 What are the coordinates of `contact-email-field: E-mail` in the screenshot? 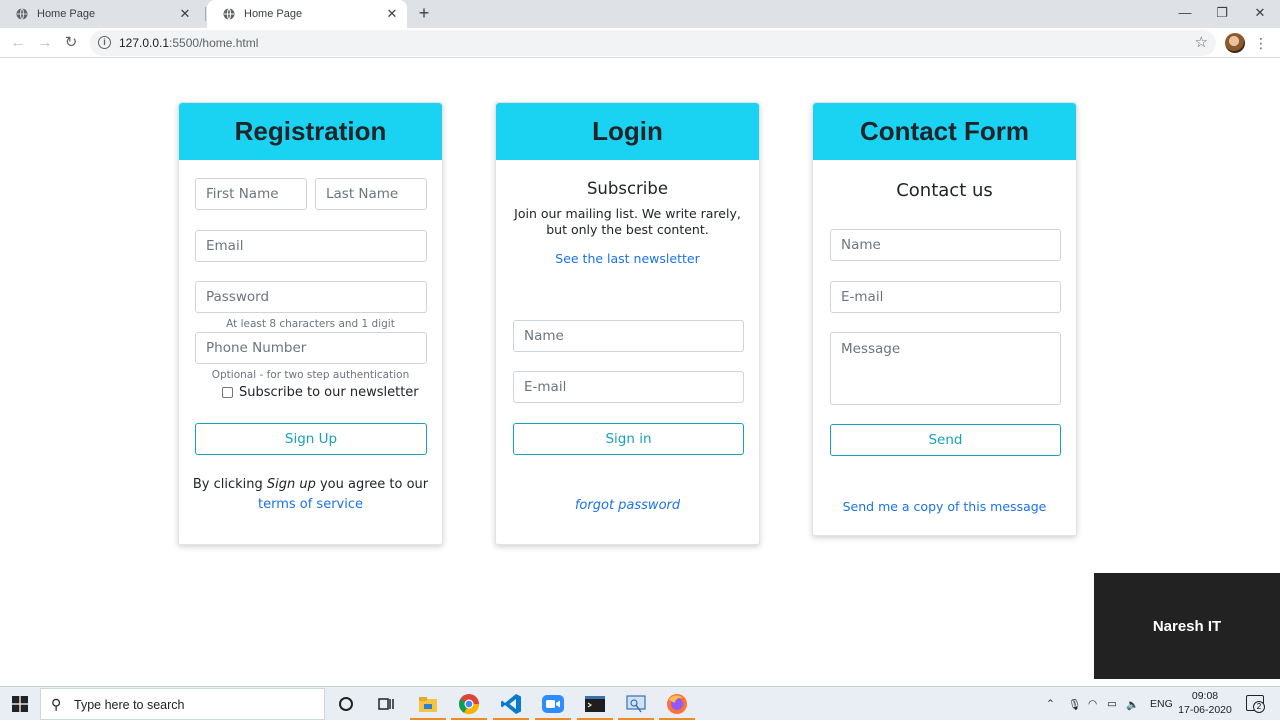 It's located at (945, 297).